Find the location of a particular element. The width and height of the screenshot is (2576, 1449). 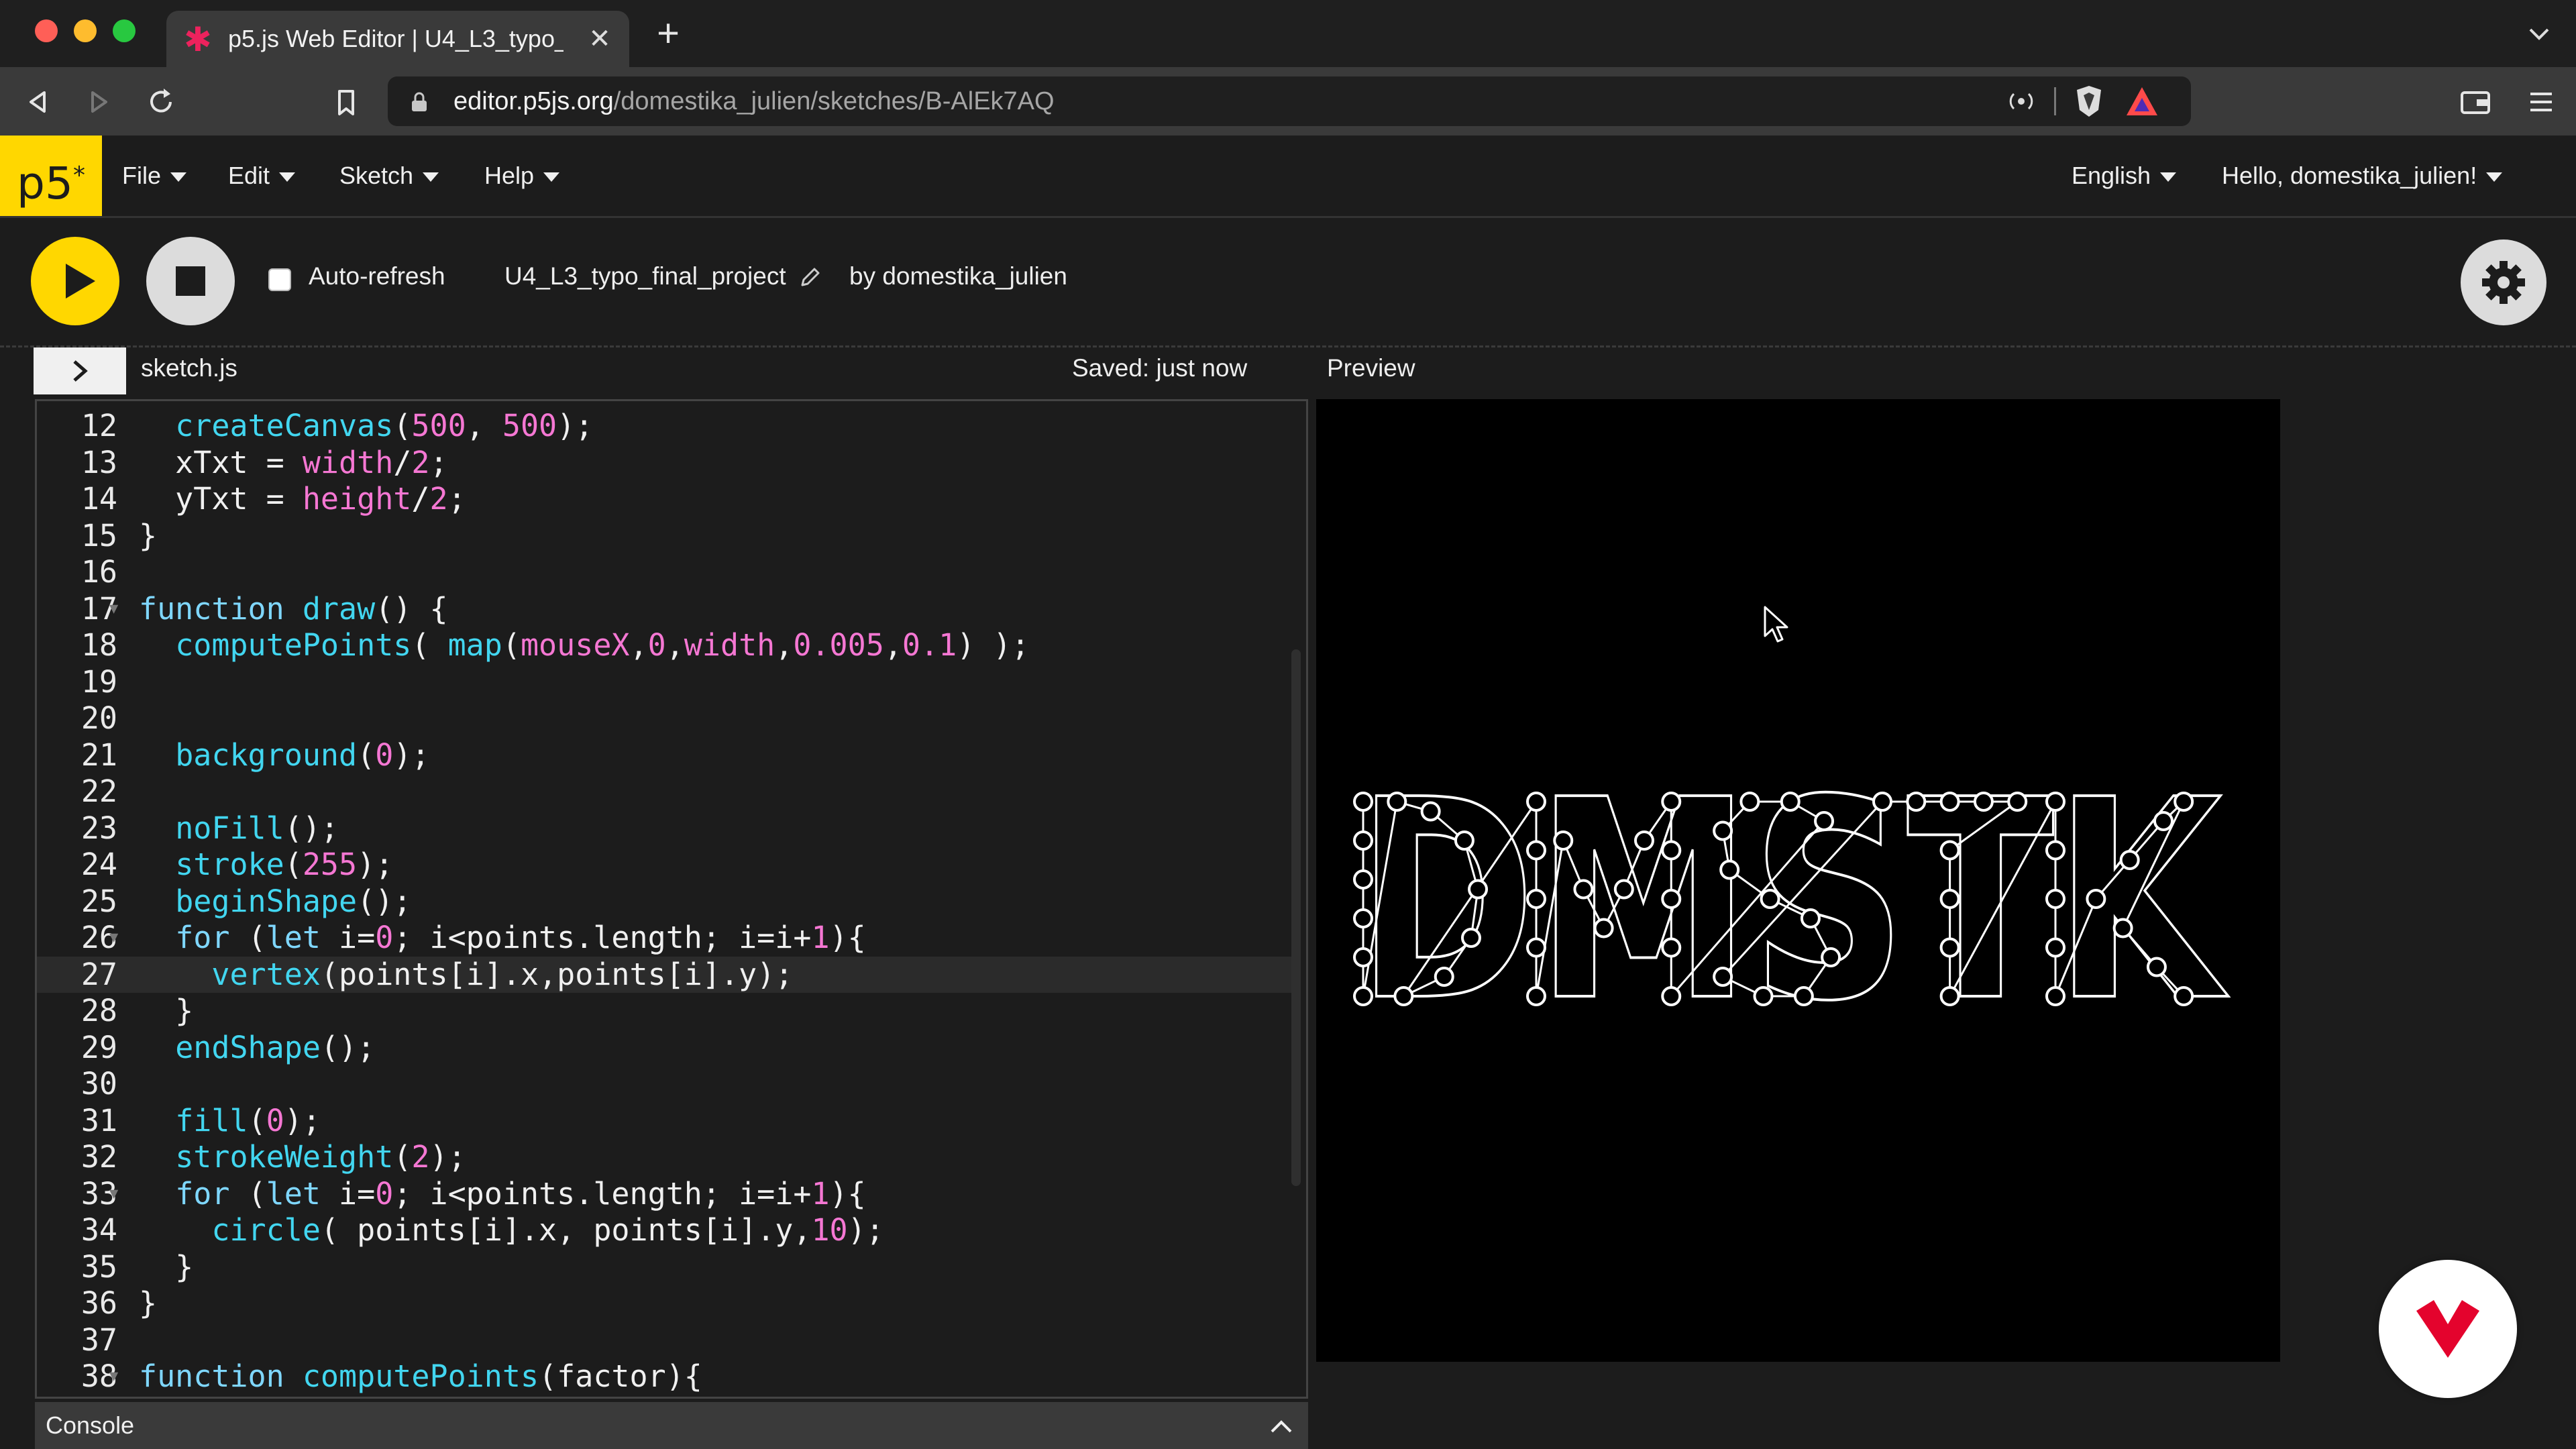

back-arrow-icon is located at coordinates (37, 102).